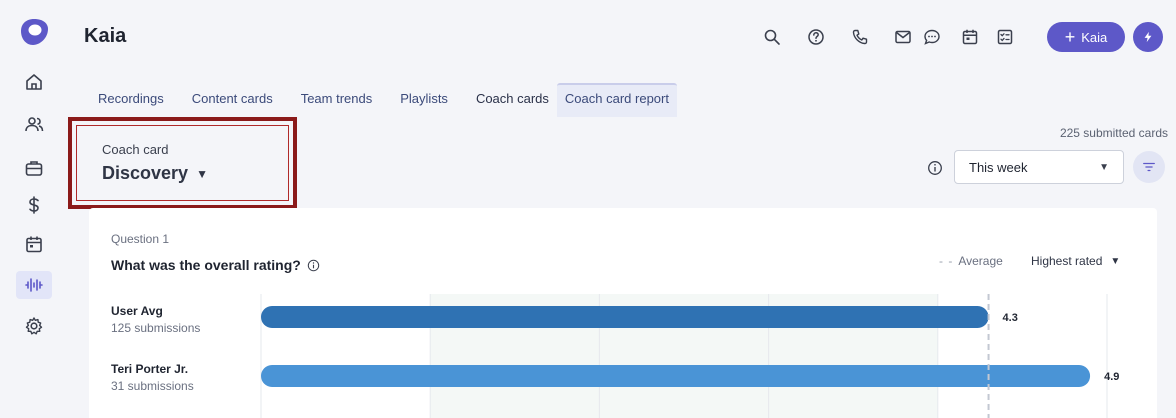  What do you see at coordinates (1010, 318) in the screenshot?
I see `bar-value-label: 4.3` at bounding box center [1010, 318].